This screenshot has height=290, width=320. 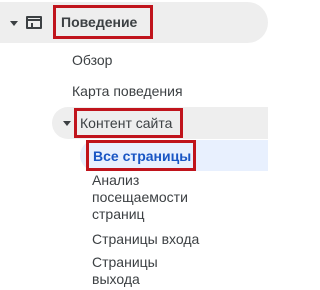 I want to click on nav-item-landing-pages: Страницы входа, so click(x=145, y=239).